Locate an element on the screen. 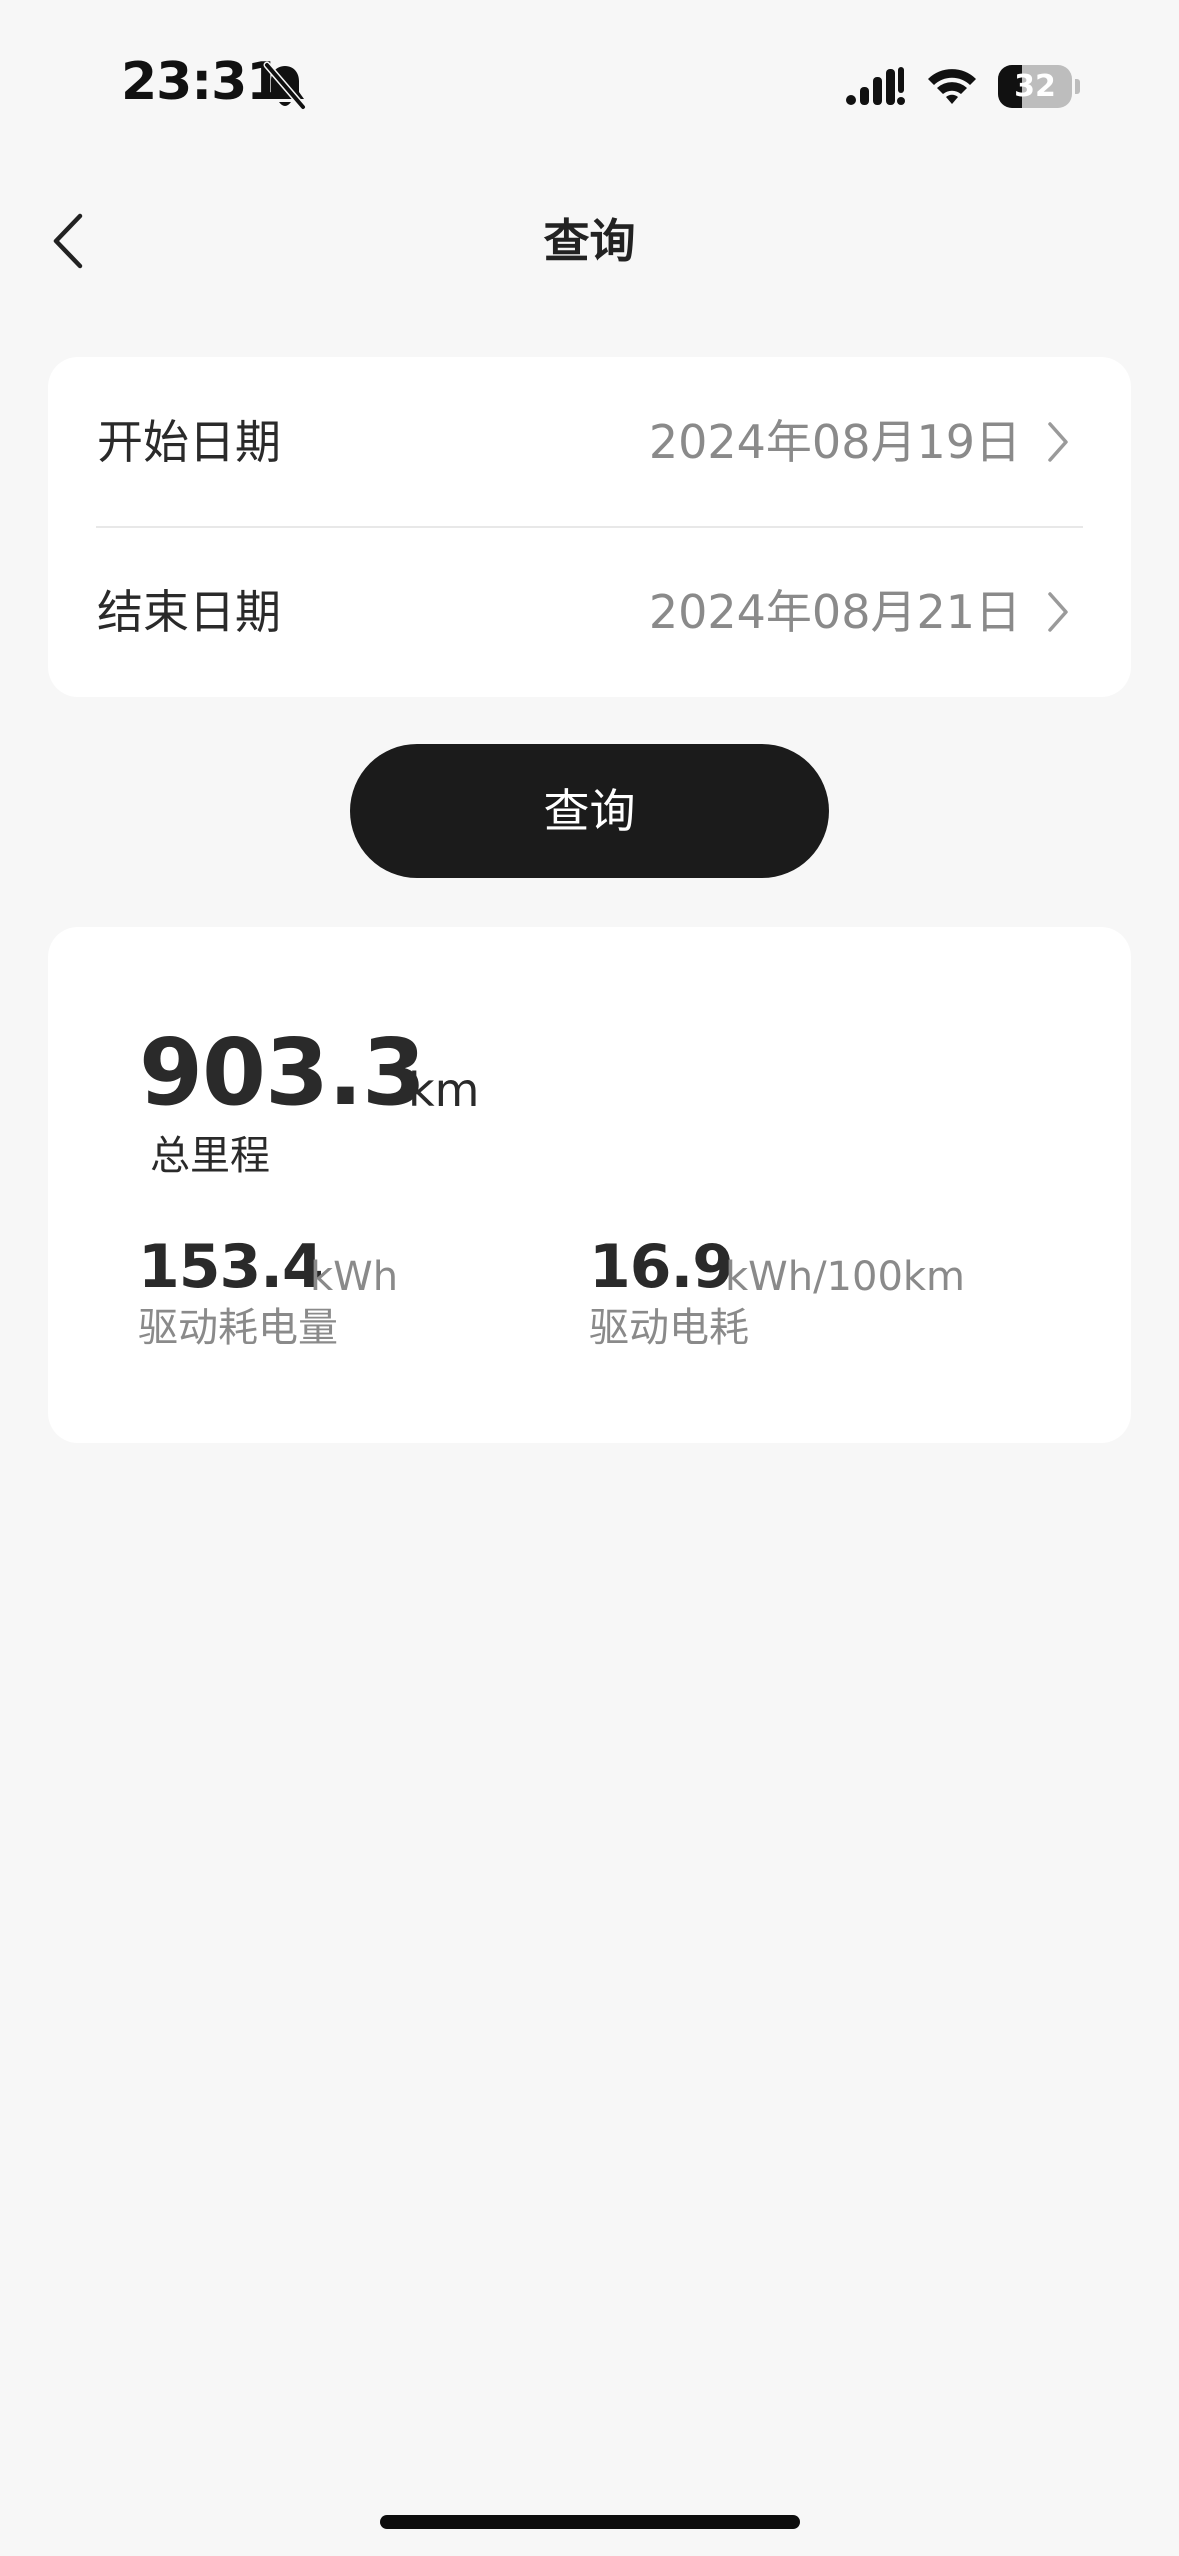 This screenshot has height=2556, width=1179. start-date-label: 开始日期 is located at coordinates (189, 442).